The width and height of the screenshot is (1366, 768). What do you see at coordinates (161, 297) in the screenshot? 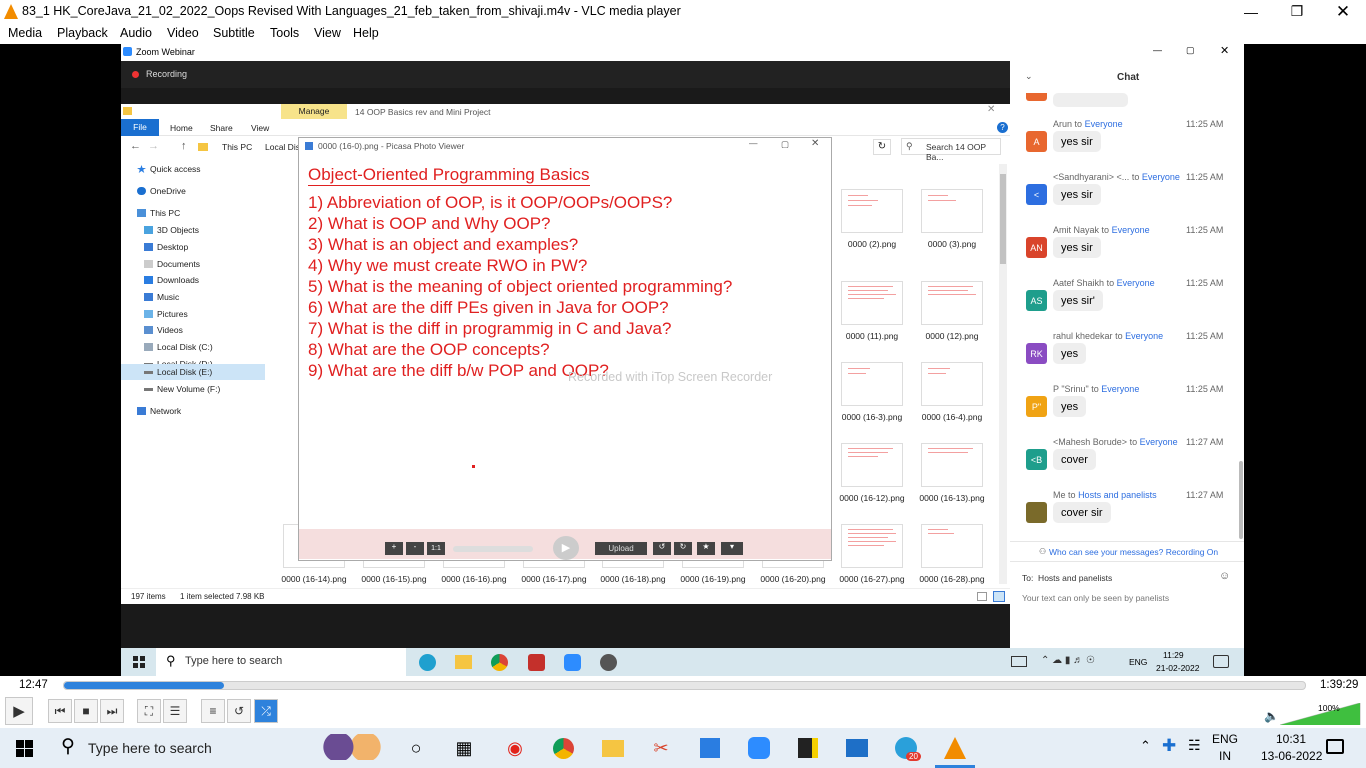
I see `nav-music: Music` at bounding box center [161, 297].